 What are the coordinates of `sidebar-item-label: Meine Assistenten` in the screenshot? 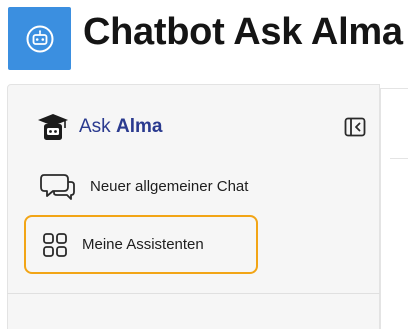 It's located at (143, 244).